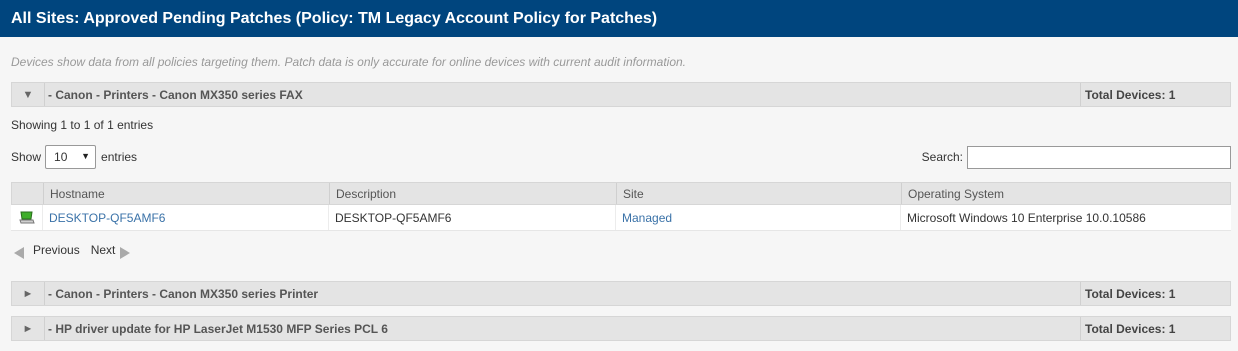 This screenshot has height=351, width=1238. What do you see at coordinates (119, 157) in the screenshot?
I see `entries-label: entries` at bounding box center [119, 157].